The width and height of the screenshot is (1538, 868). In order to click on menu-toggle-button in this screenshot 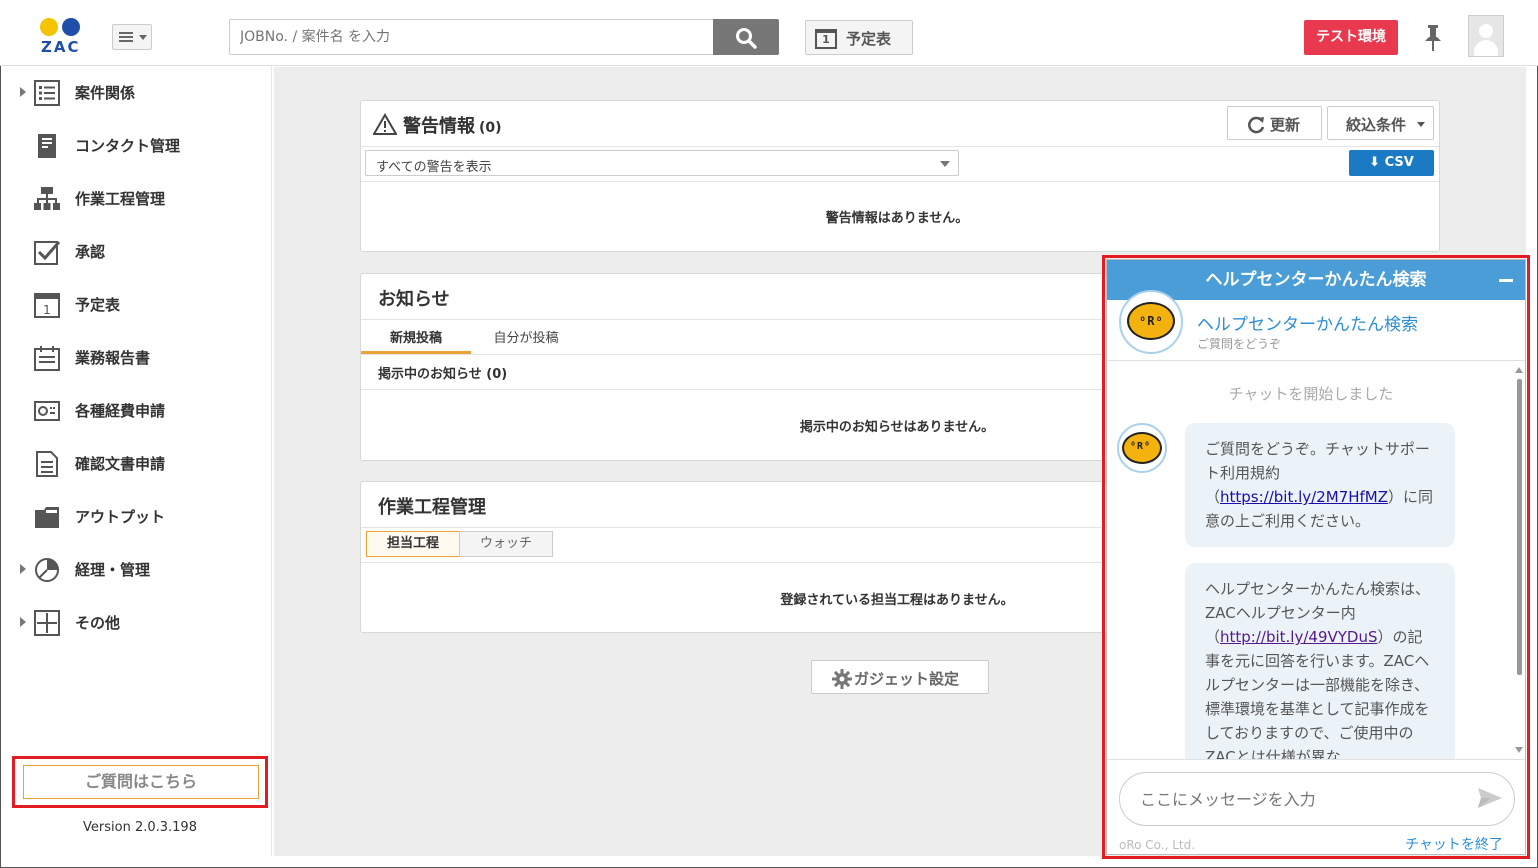, I will do `click(132, 37)`.